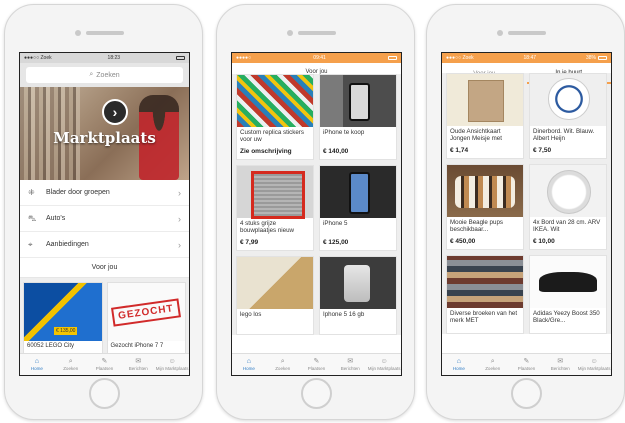  What do you see at coordinates (30, 244) in the screenshot?
I see `tag-icon: ⌖` at bounding box center [30, 244].